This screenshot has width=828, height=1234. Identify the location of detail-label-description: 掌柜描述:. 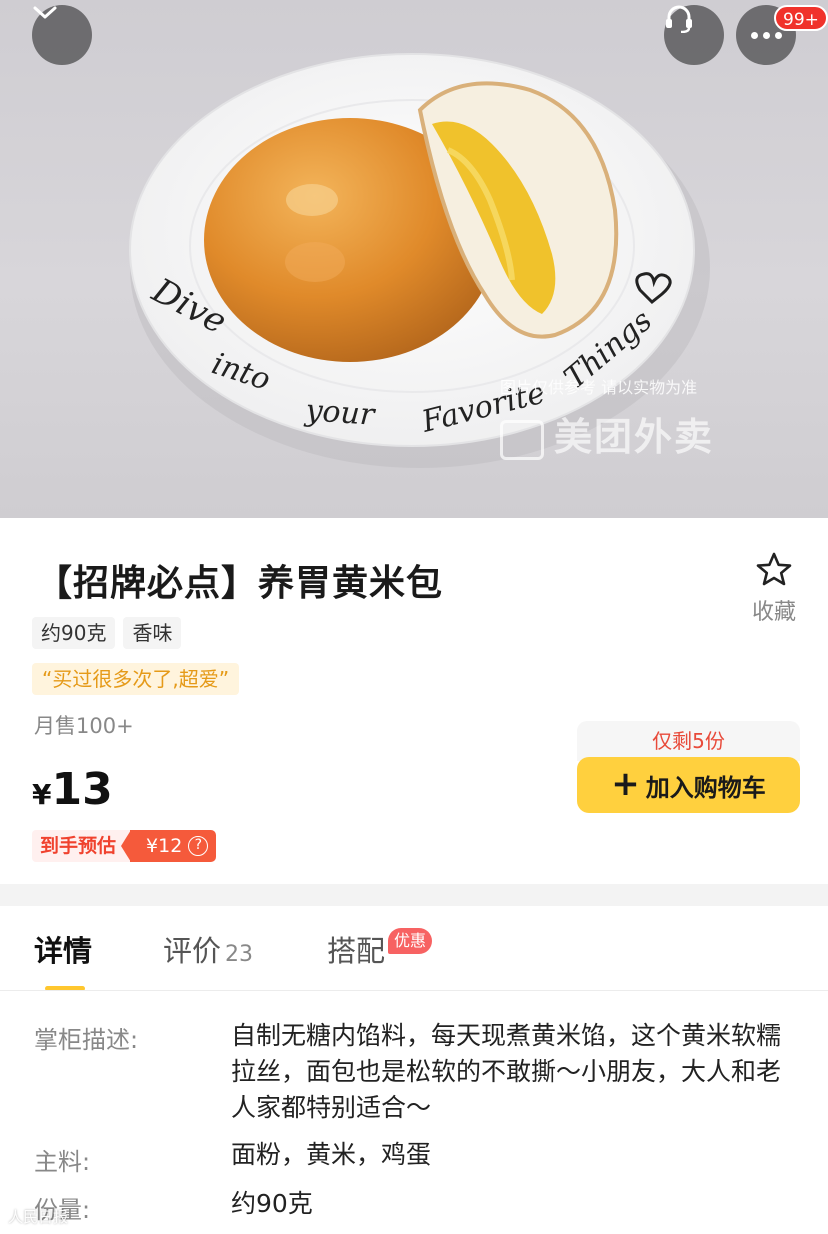
(86, 1040).